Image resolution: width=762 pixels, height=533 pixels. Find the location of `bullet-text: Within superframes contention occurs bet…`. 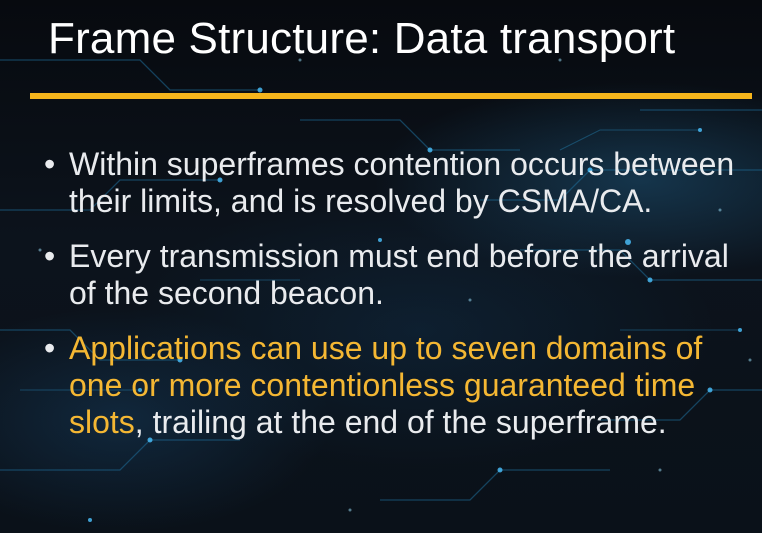

bullet-text: Within superframes contention occurs bet… is located at coordinates (402, 182).